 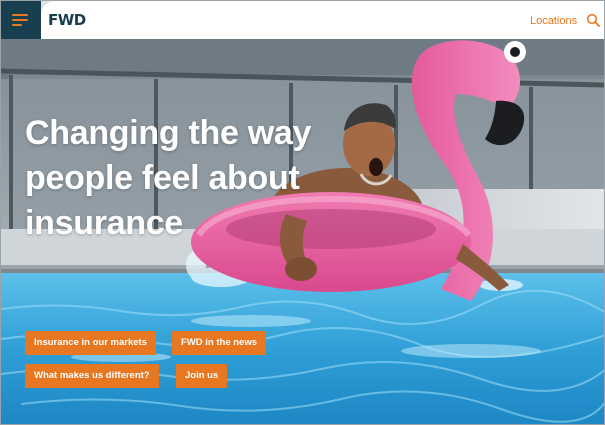 I want to click on what-makes-us-different-button: What makes us different?, so click(x=92, y=376).